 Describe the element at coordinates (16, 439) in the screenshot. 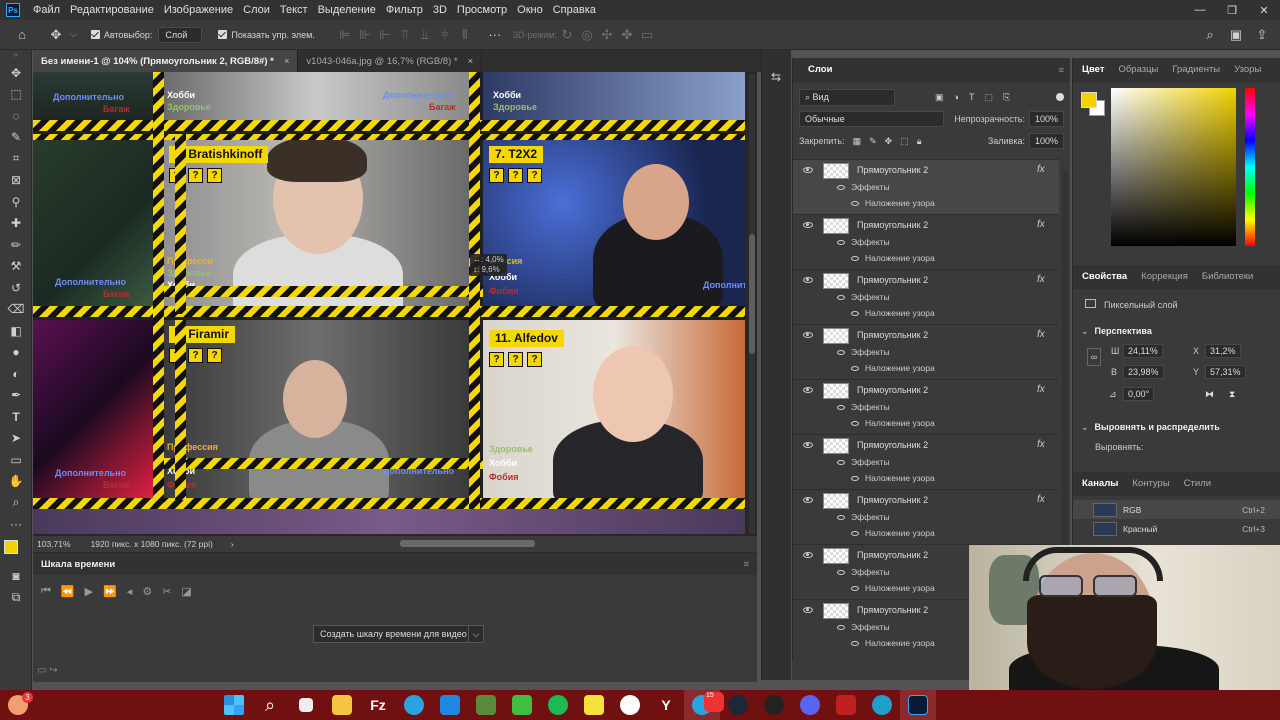

I see `path-selection-tool: ➤` at that location.